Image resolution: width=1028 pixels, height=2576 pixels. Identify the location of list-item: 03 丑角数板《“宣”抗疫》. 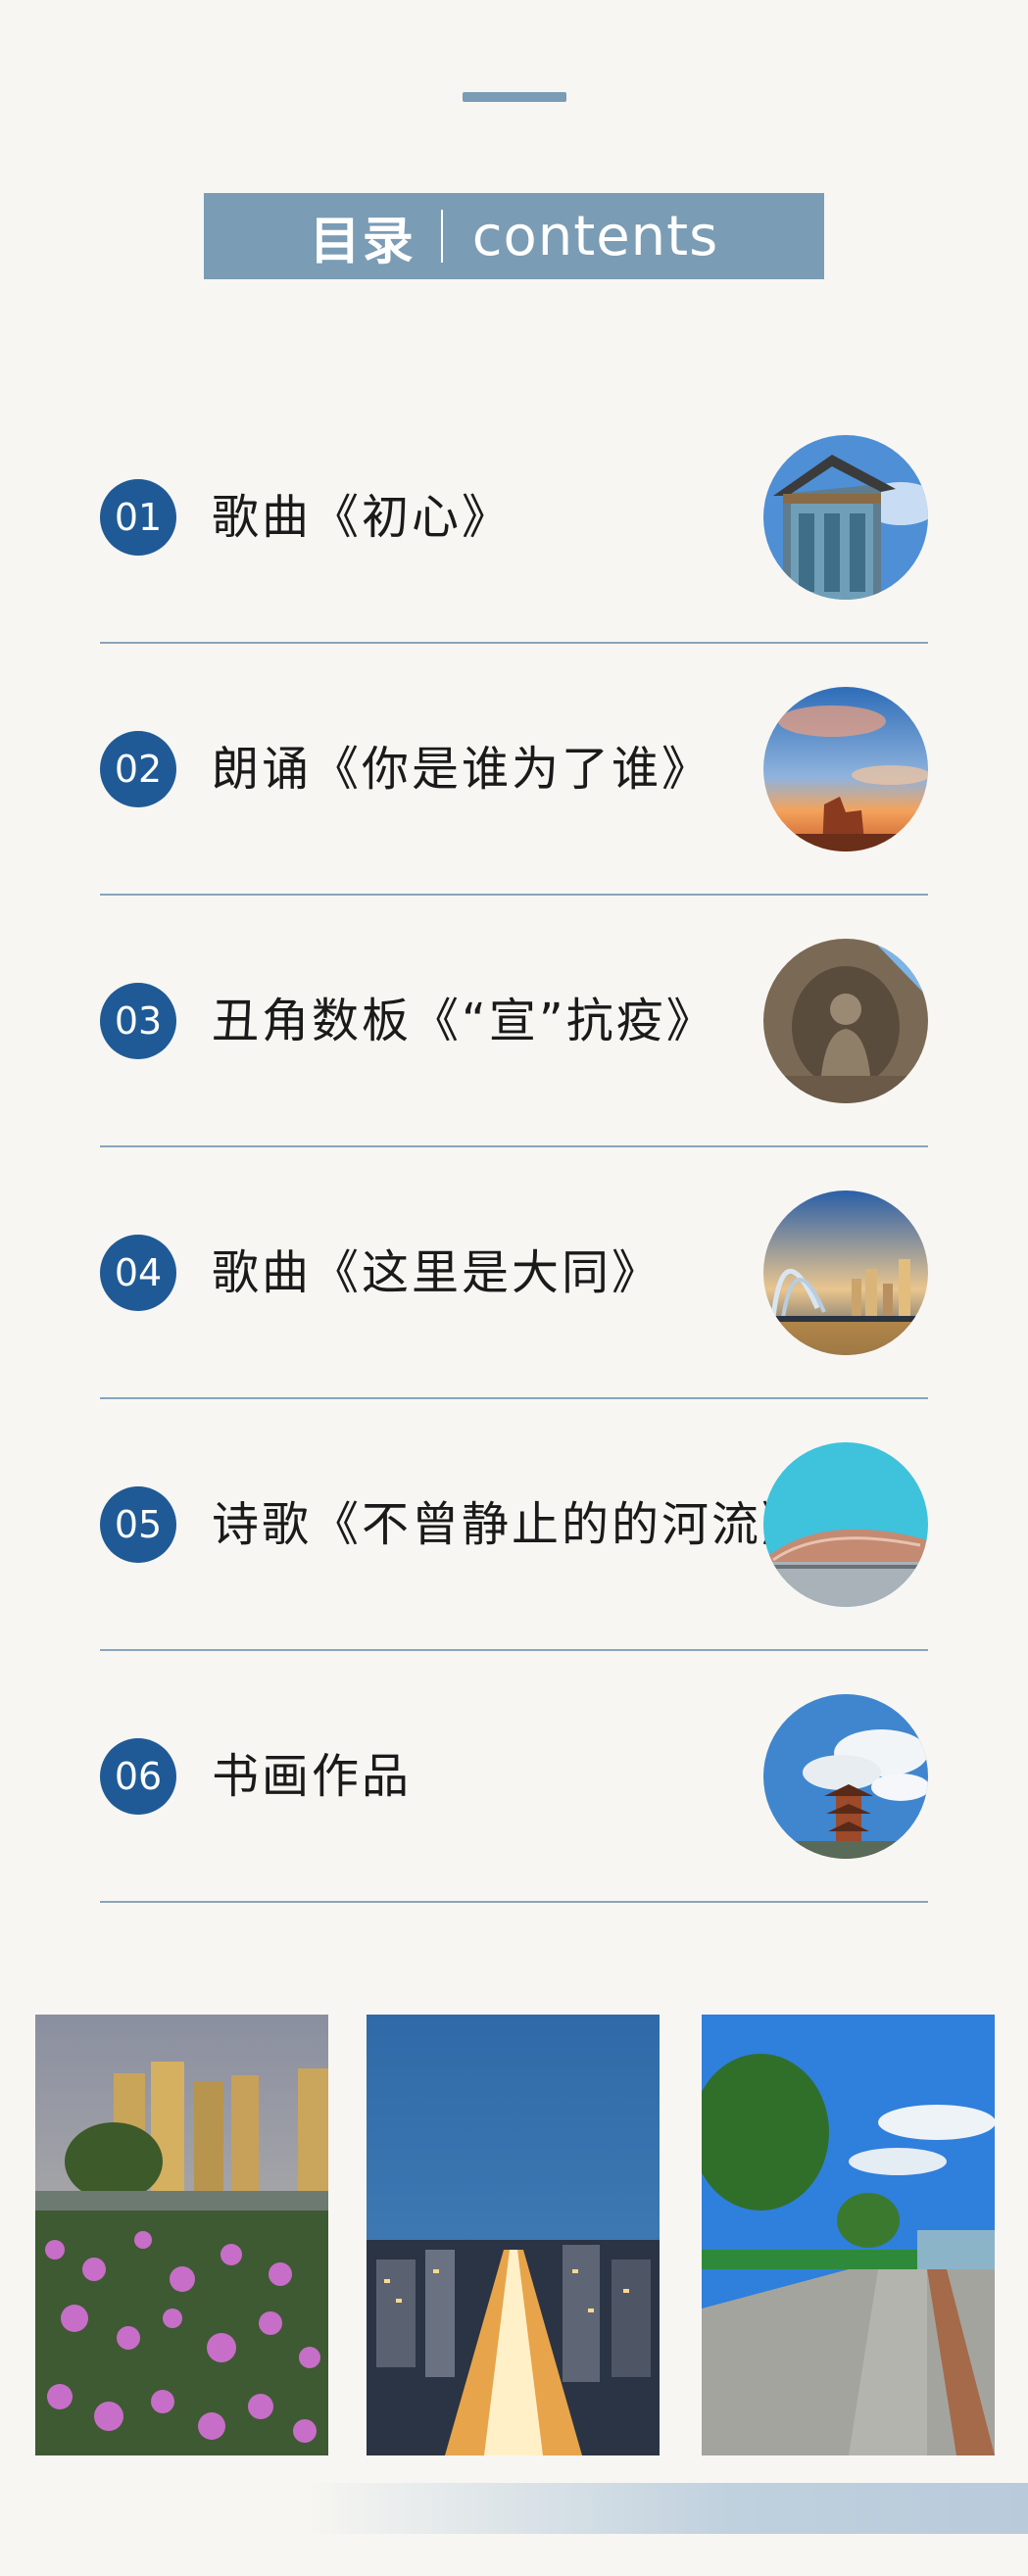
(514, 1022).